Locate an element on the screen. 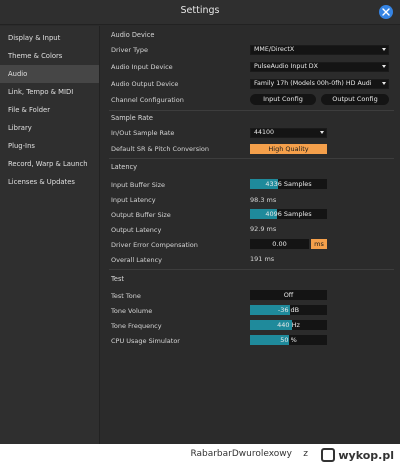  sidebar-item-file-folder: File & Folder is located at coordinates (49, 110).